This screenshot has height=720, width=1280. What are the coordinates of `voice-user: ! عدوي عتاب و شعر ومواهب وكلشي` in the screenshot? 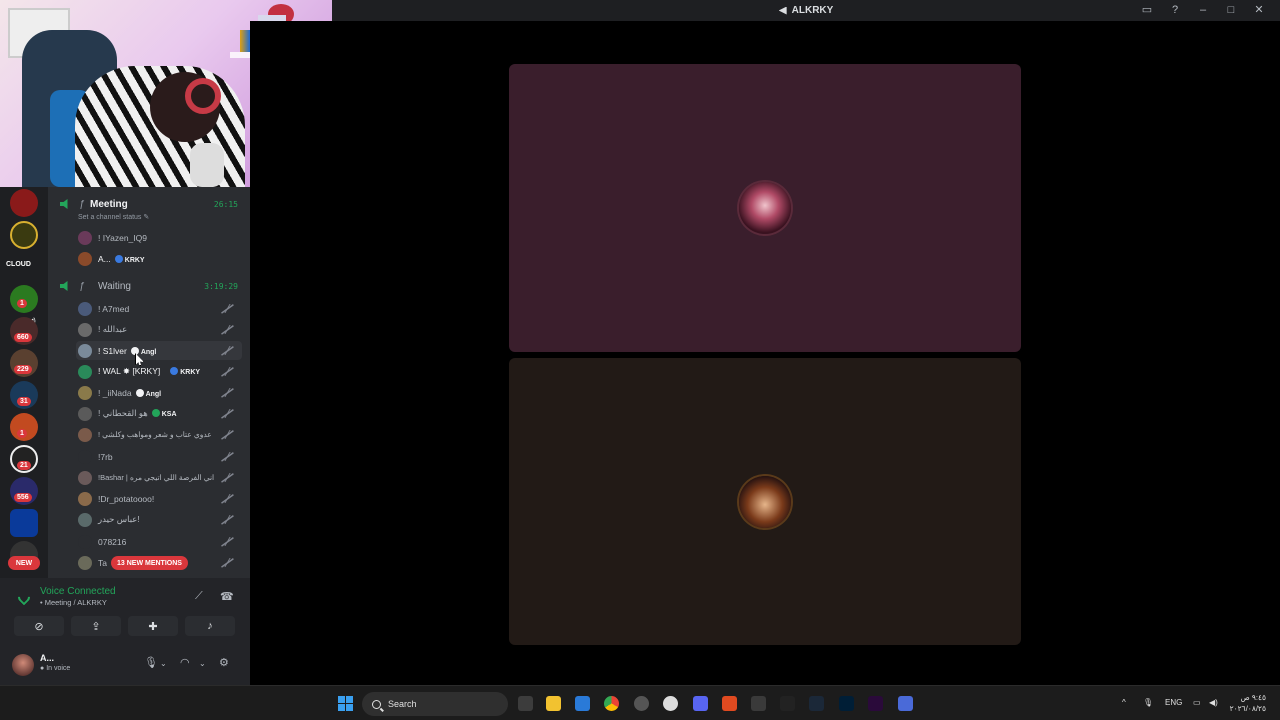 It's located at (159, 434).